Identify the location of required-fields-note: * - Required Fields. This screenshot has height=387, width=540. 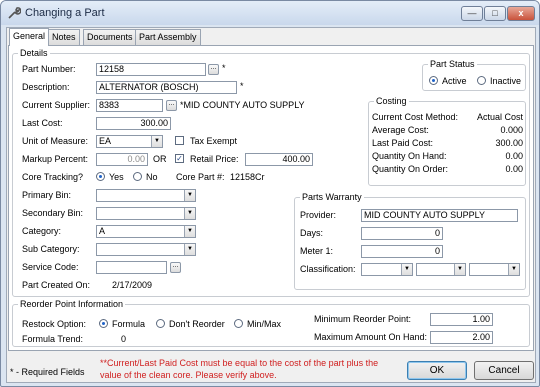
(47, 372).